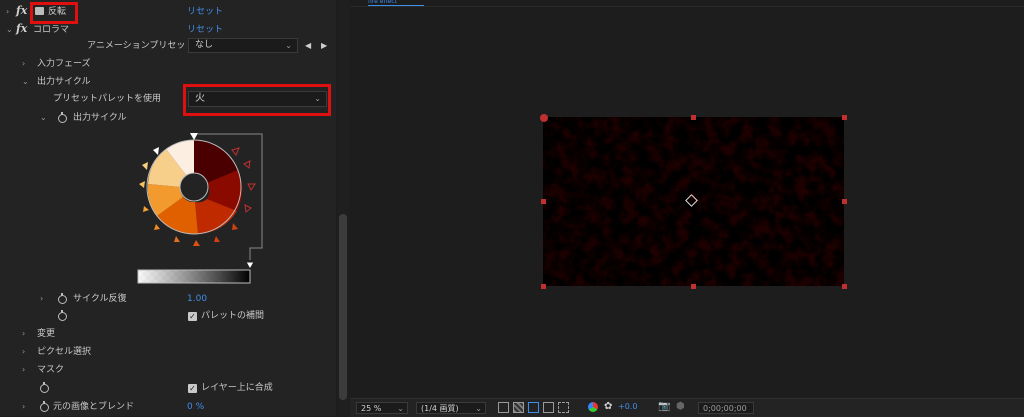  I want to click on timecode-field: 0;00;00;00, so click(726, 408).